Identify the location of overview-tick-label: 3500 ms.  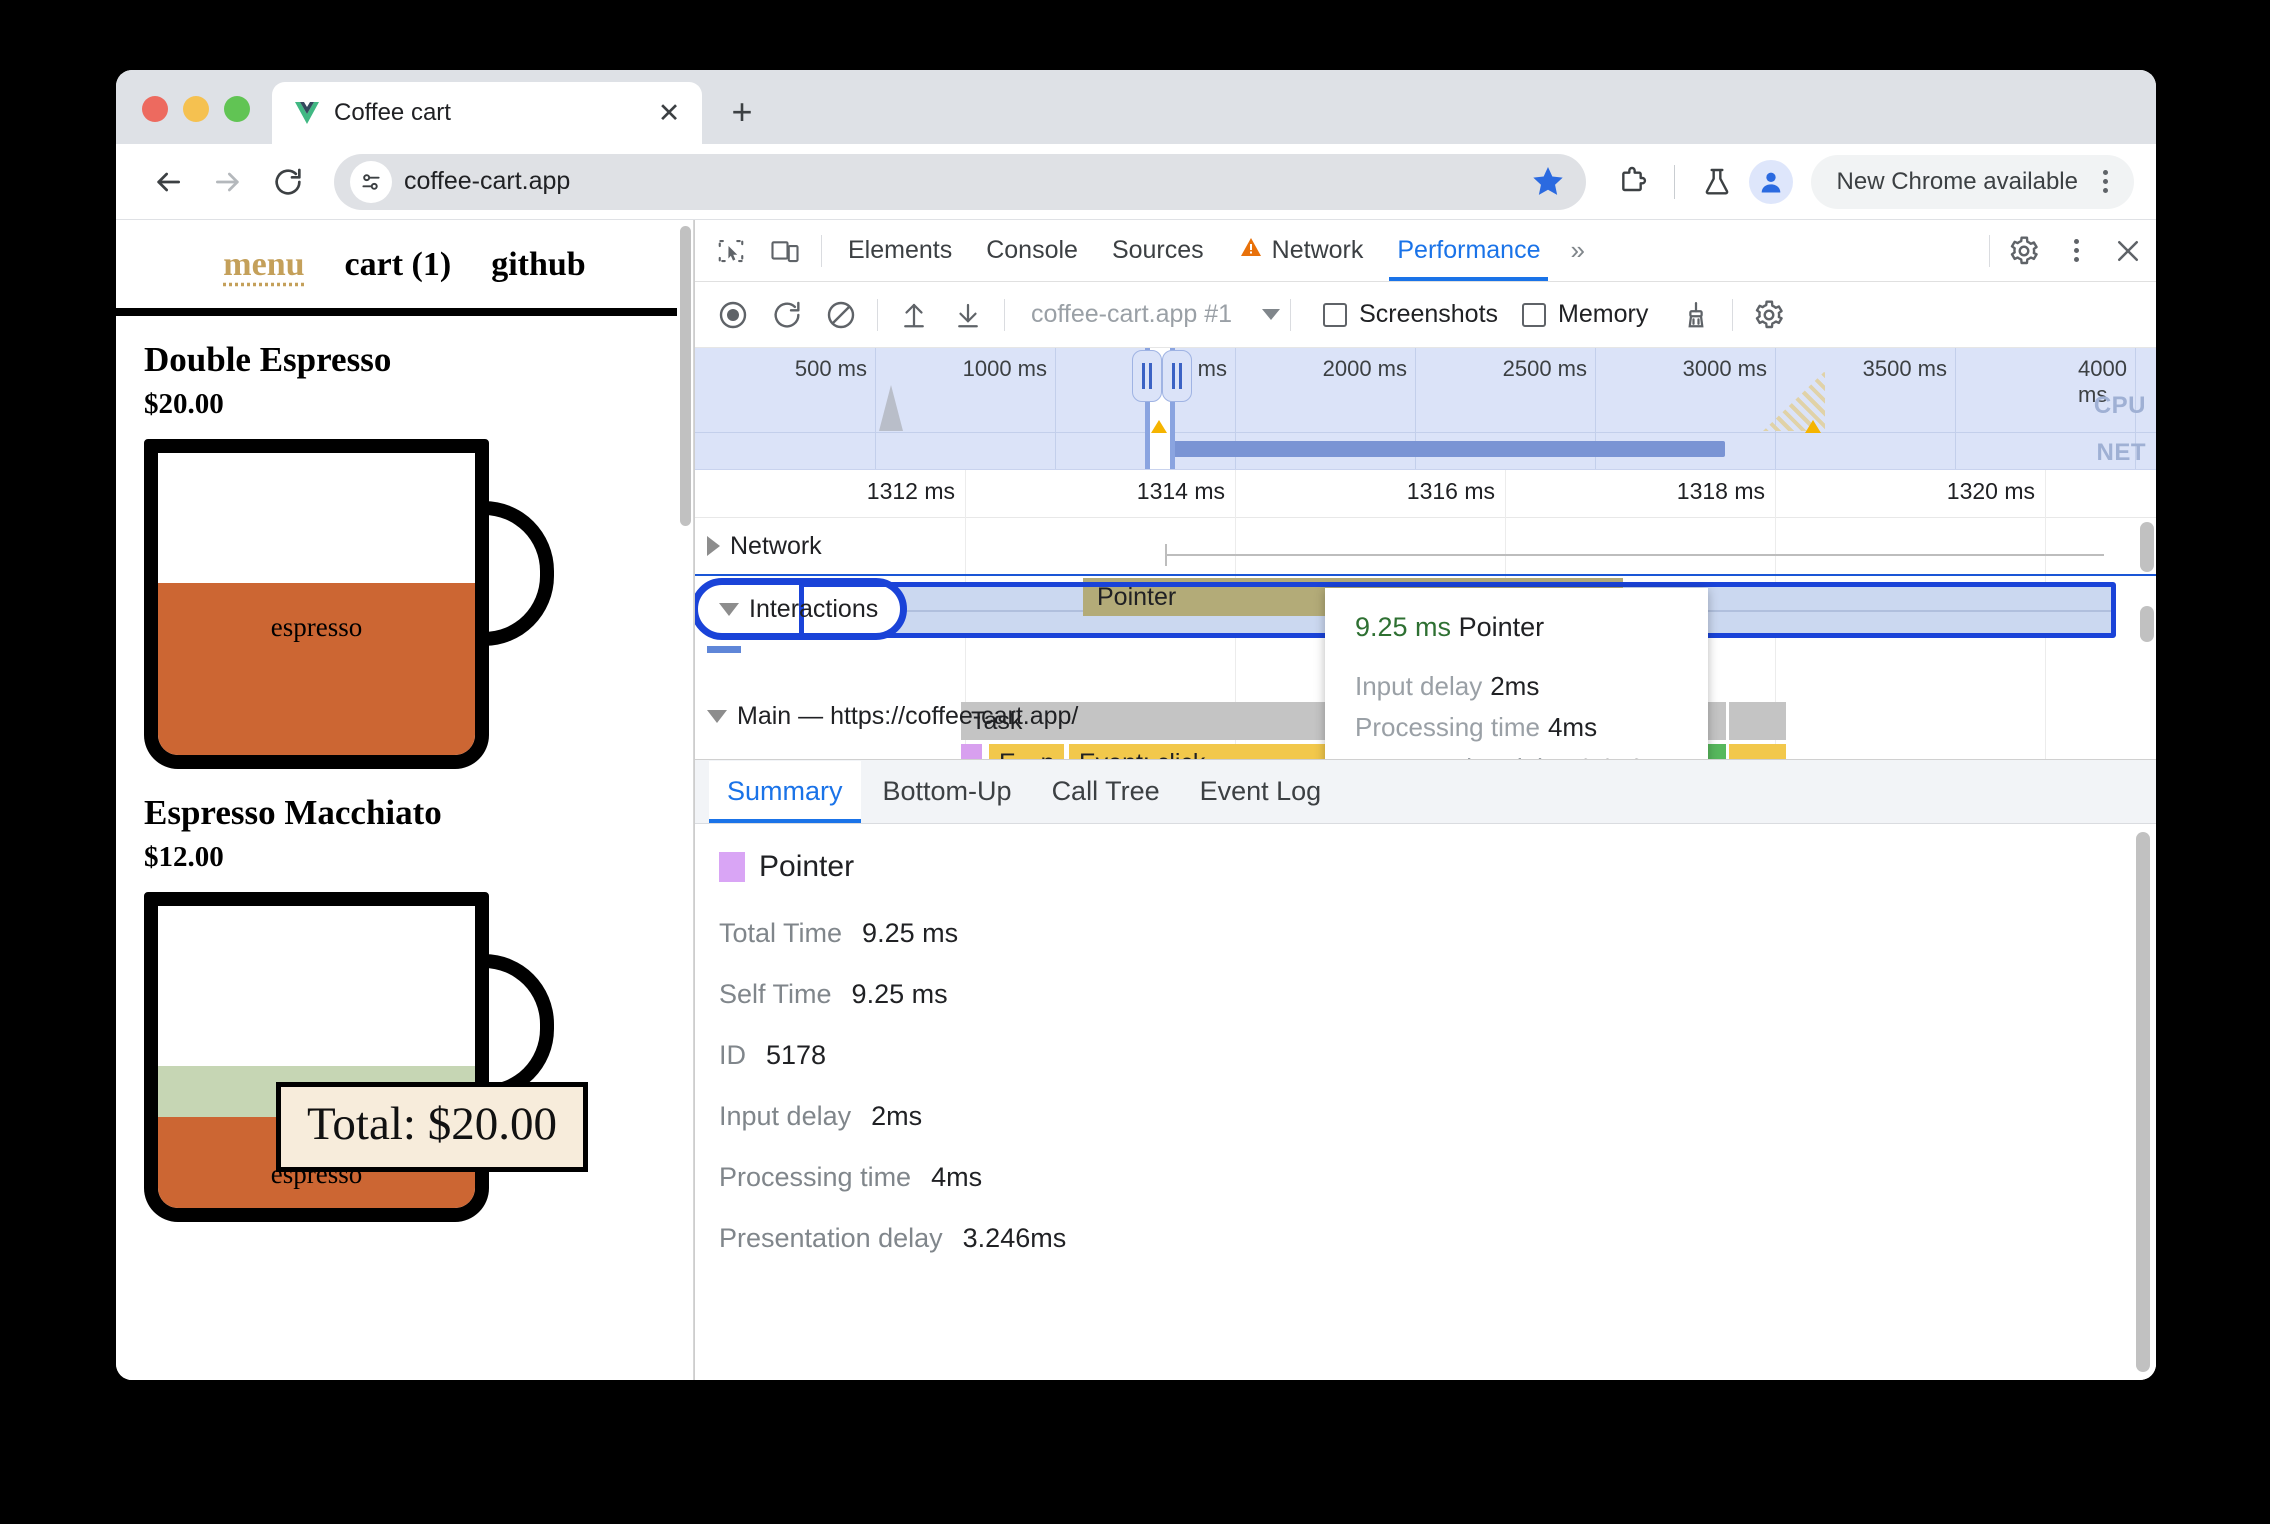
(1904, 368).